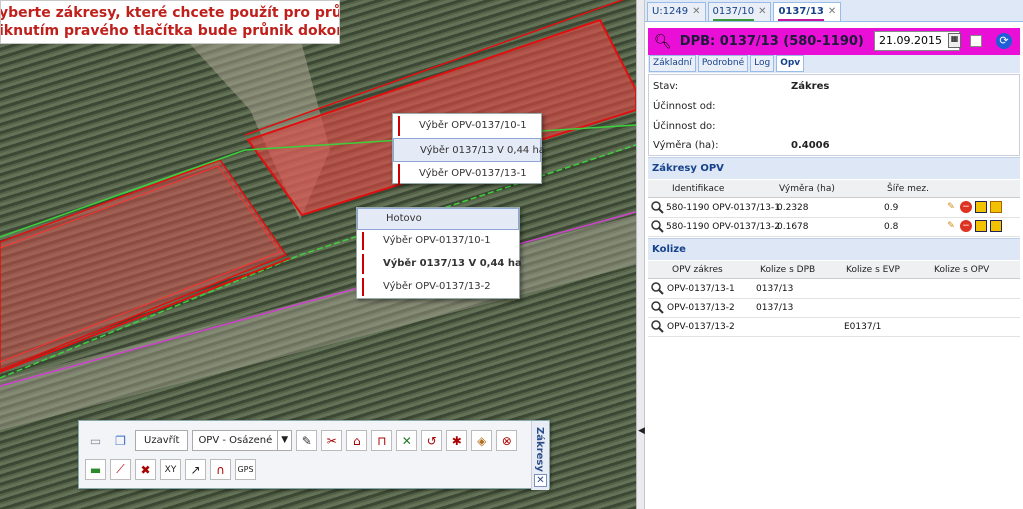  What do you see at coordinates (834, 168) in the screenshot?
I see `zakresy-section-title: Zákresy OPV` at bounding box center [834, 168].